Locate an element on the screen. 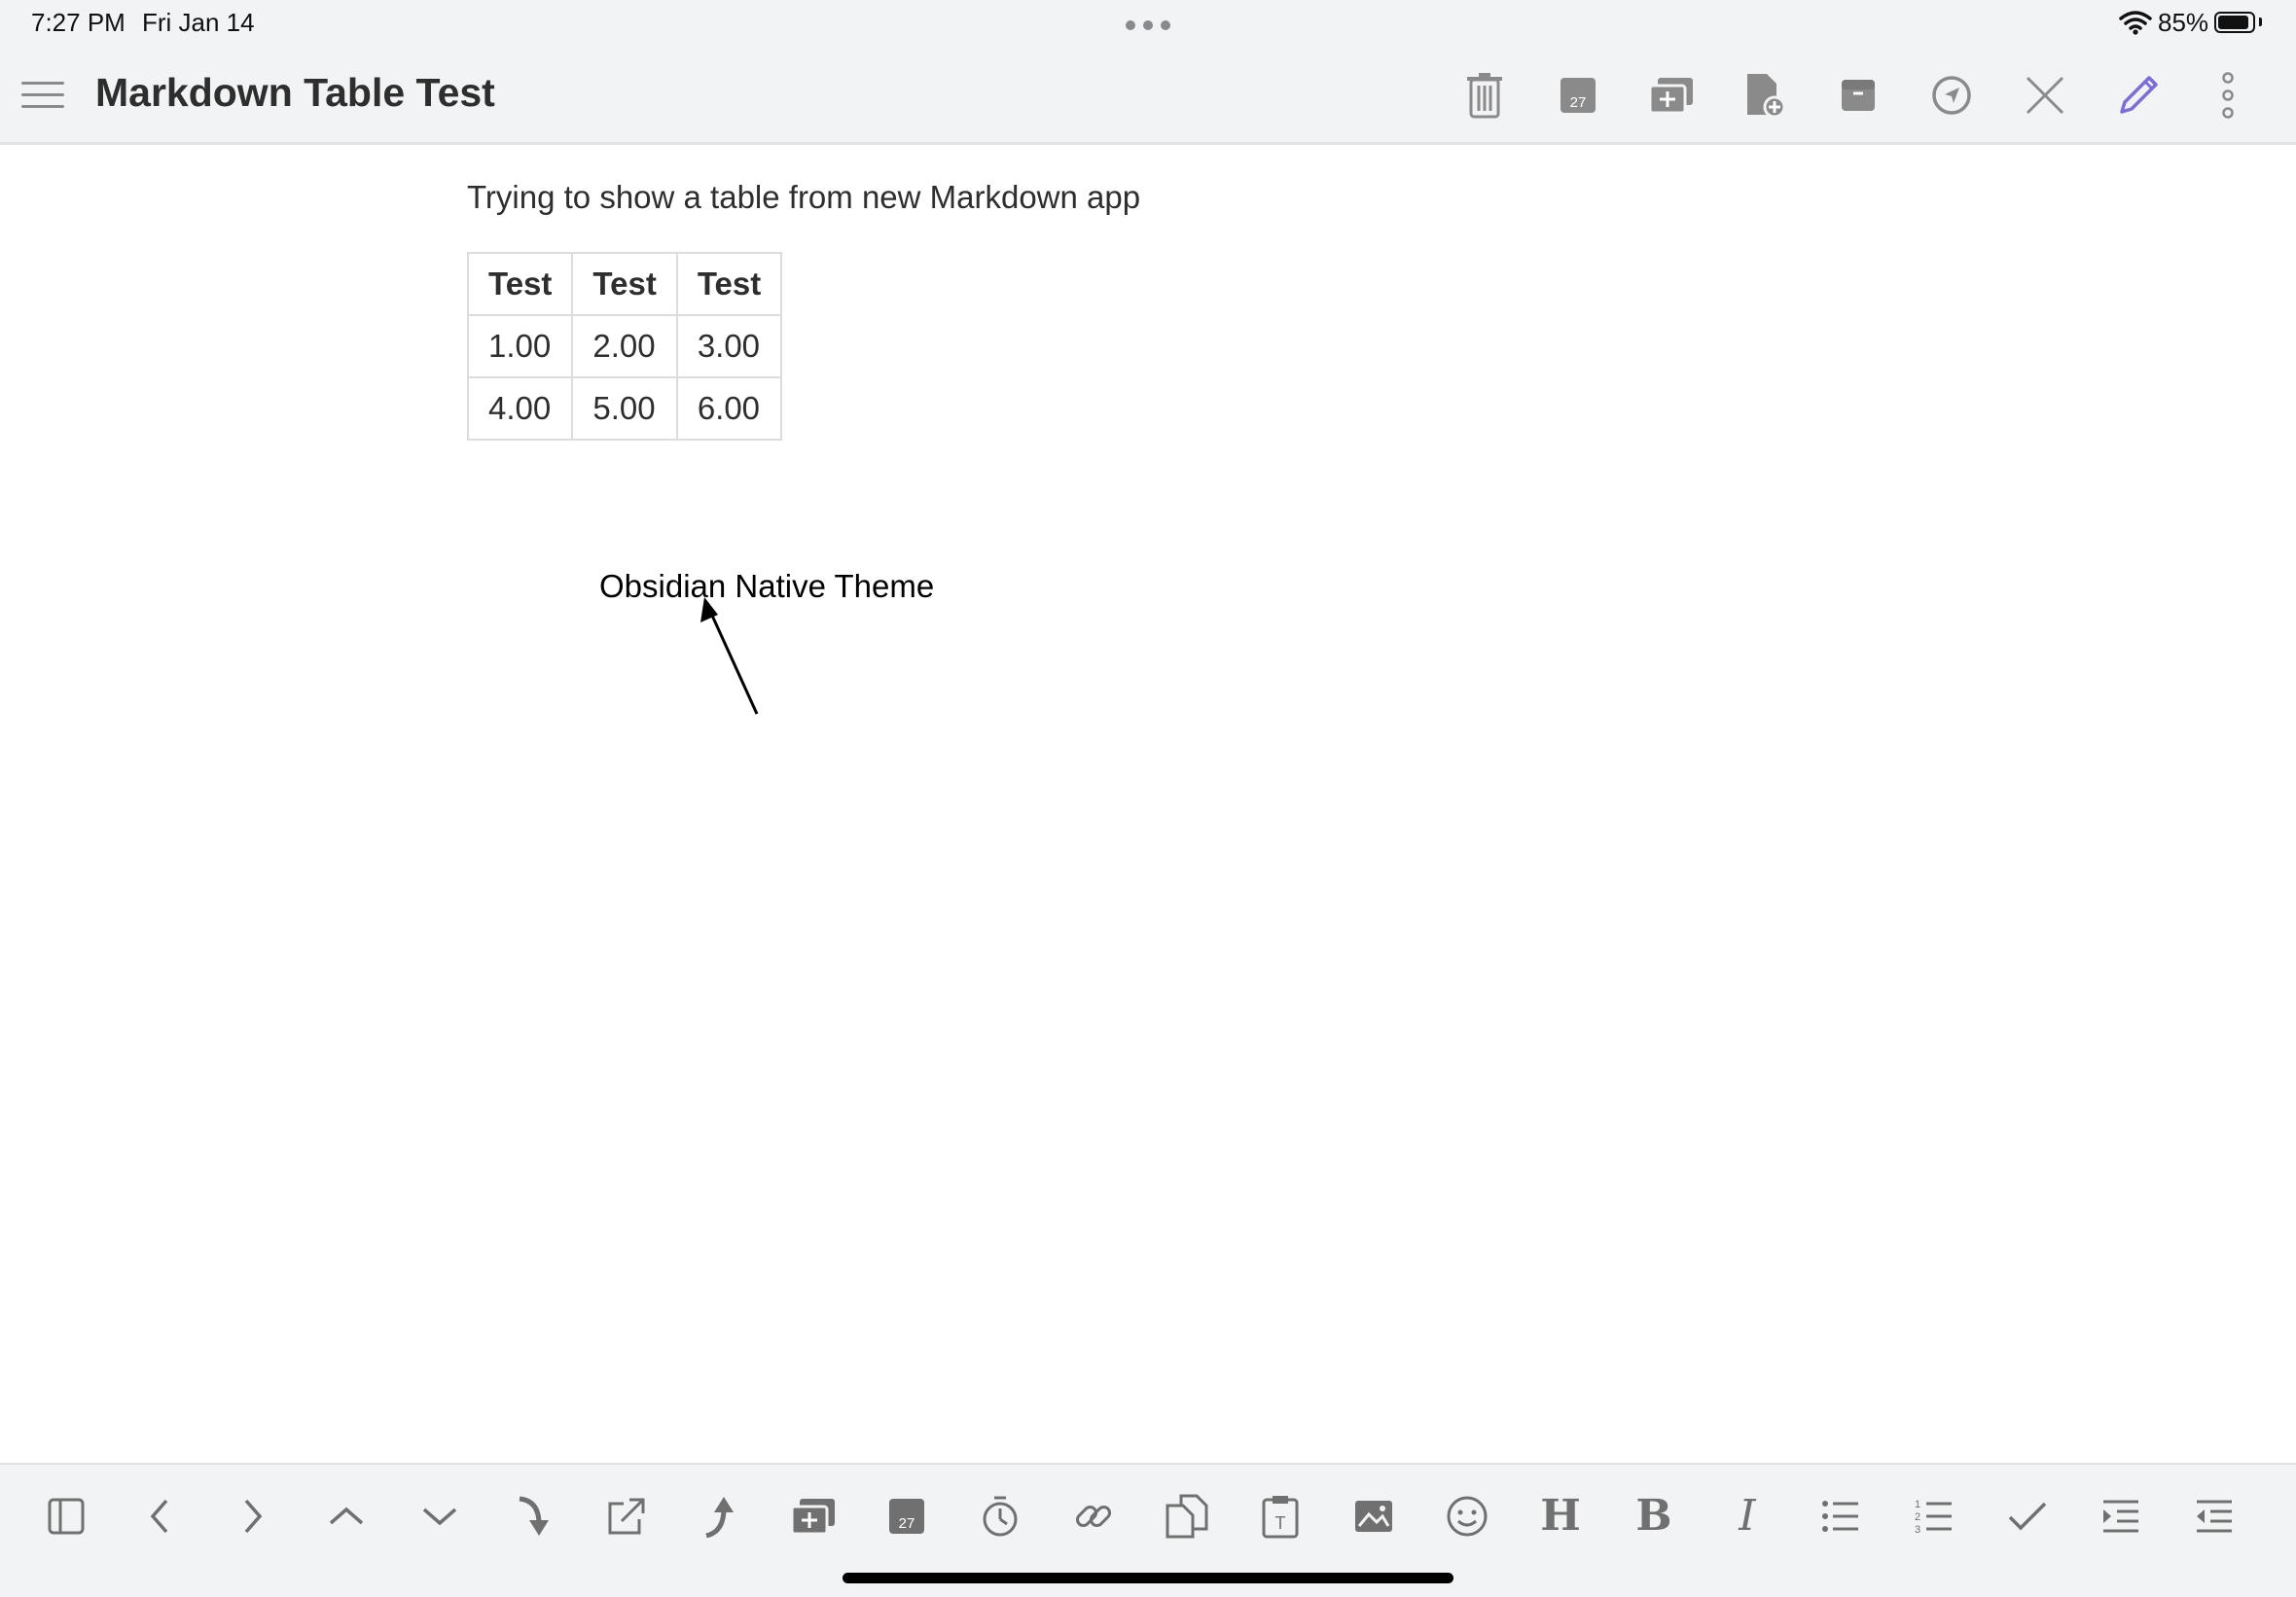  table-header-row: Test Test Test is located at coordinates (624, 284).